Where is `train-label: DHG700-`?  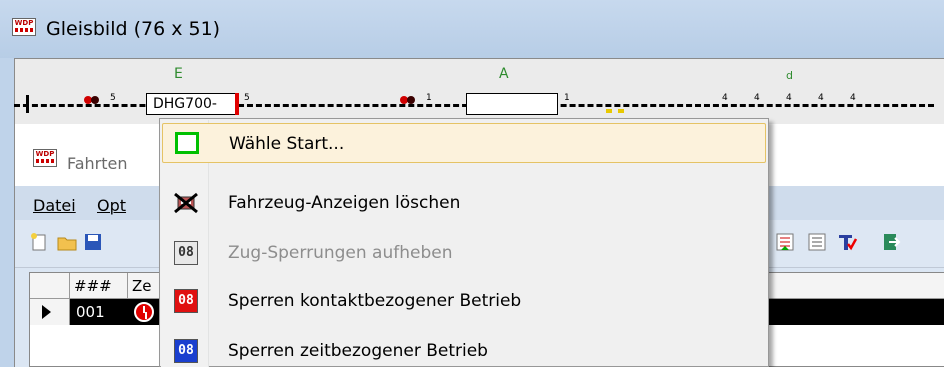 train-label: DHG700- is located at coordinates (185, 104).